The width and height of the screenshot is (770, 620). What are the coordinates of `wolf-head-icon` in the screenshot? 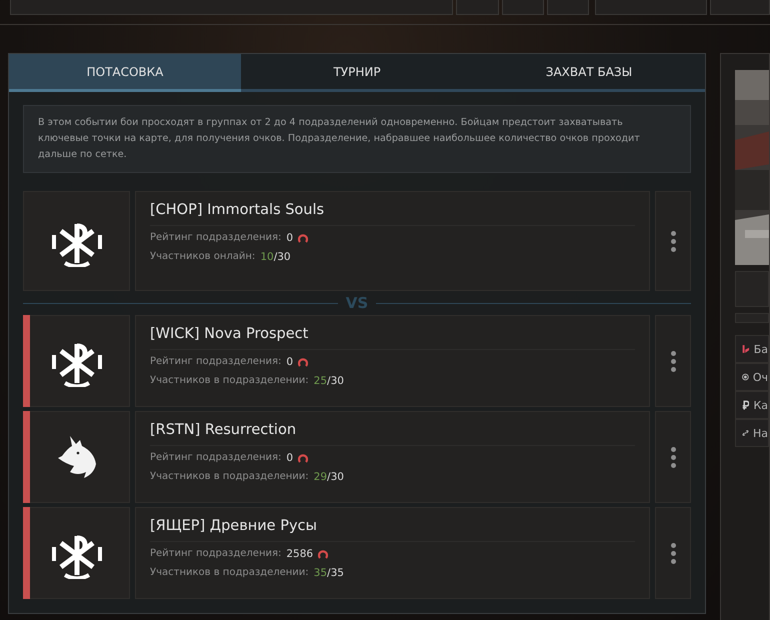 It's located at (77, 457).